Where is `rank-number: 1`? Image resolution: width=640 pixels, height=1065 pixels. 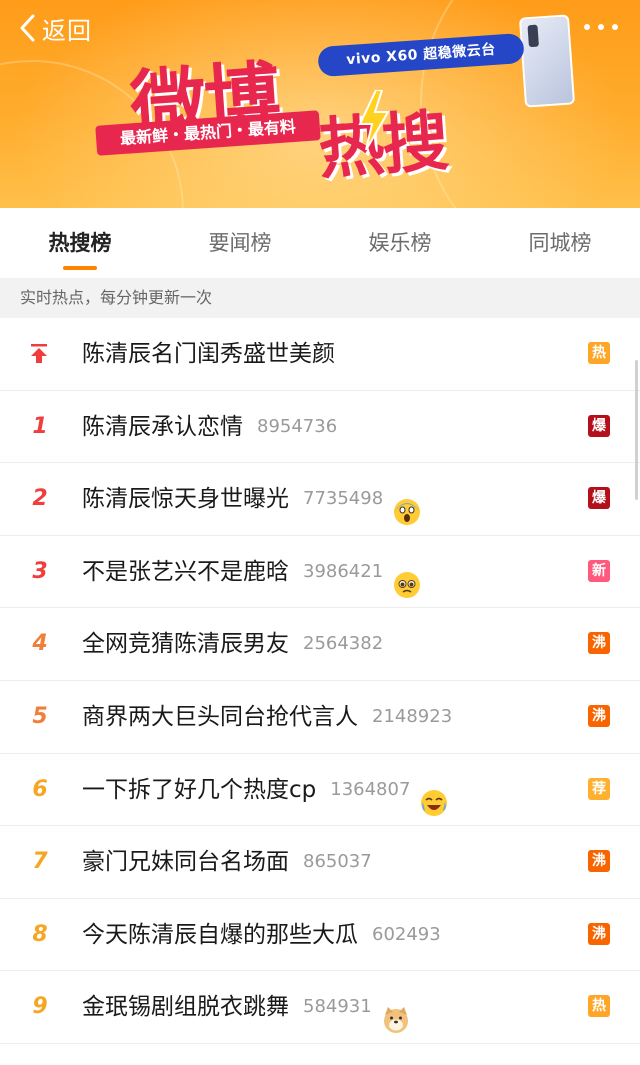
rank-number: 1 is located at coordinates (40, 426).